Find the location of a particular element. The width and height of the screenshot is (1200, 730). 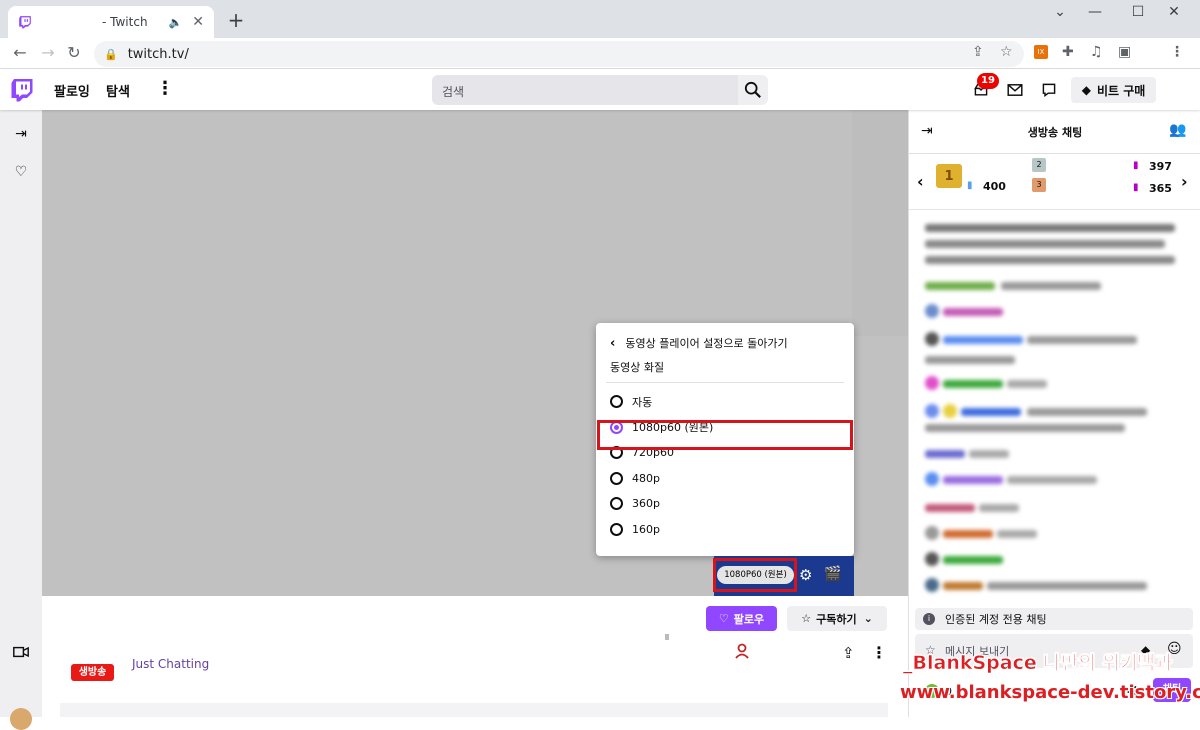

expand-sidebar-icon: ⇥ is located at coordinates (21, 134).